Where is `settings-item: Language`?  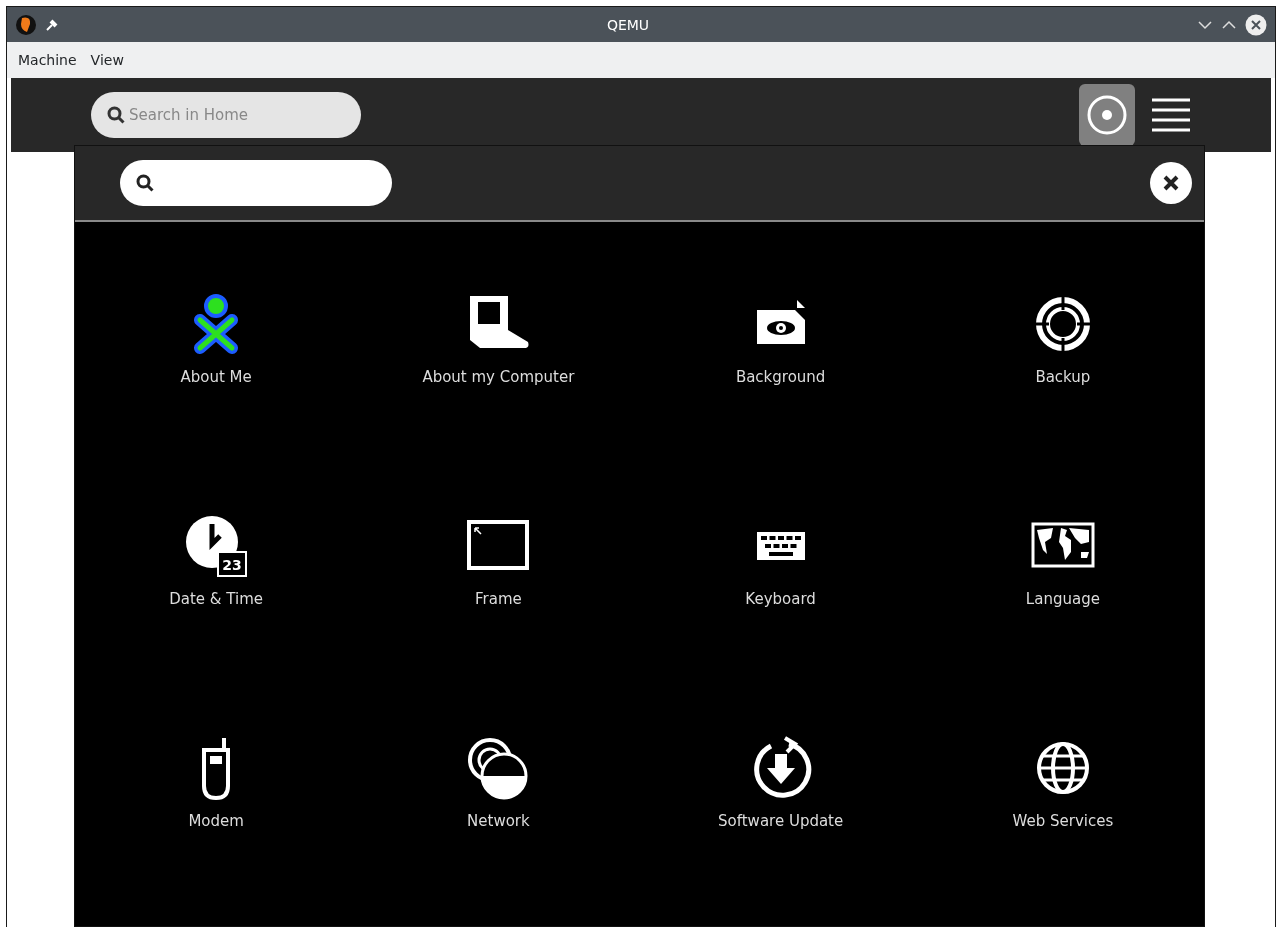 settings-item: Language is located at coordinates (1062, 561).